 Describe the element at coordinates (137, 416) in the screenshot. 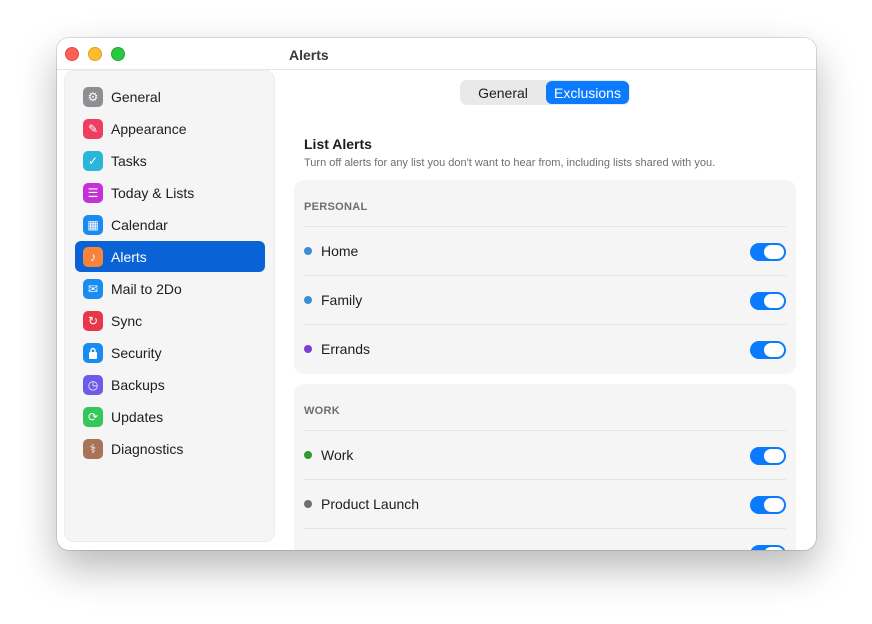

I see `sidebar-item-label: Updates` at that location.